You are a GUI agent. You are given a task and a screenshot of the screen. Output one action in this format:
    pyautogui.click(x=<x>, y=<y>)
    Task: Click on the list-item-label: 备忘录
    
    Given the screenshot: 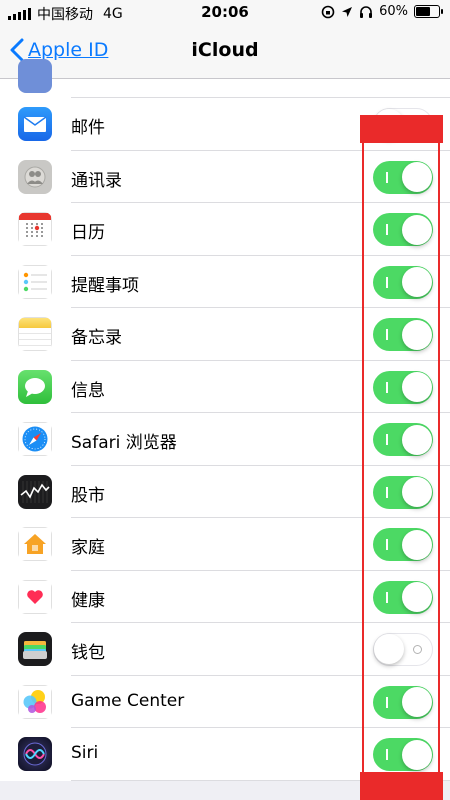 What is the action you would take?
    pyautogui.click(x=96, y=338)
    